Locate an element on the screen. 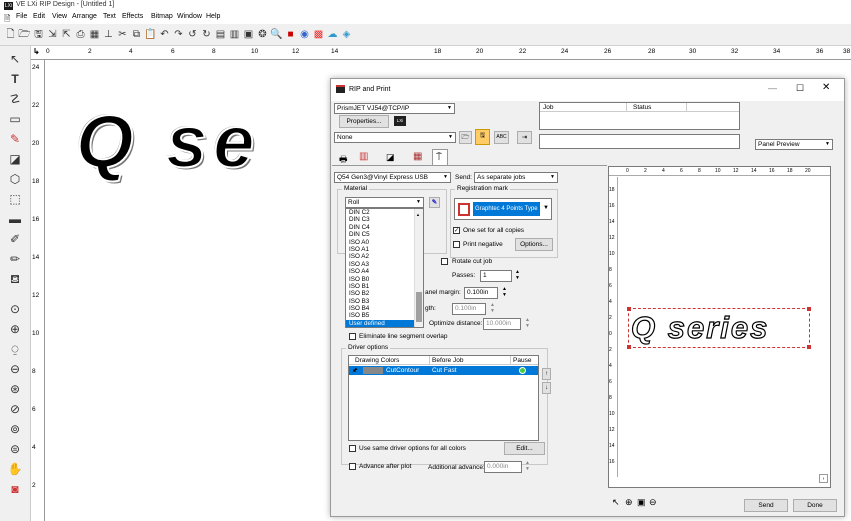 This screenshot has width=851, height=521. move-up-icon: ↑ is located at coordinates (546, 374).